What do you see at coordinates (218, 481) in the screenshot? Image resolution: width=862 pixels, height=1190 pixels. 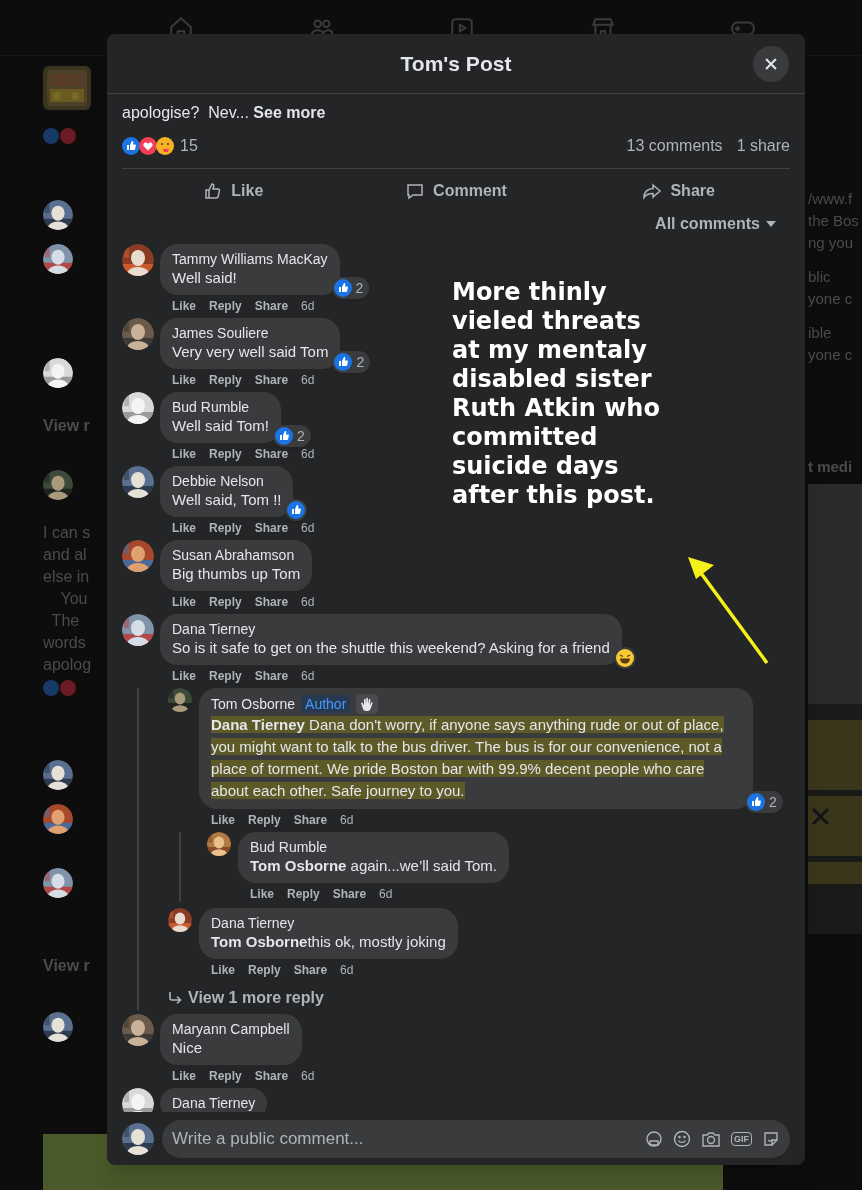 I see `commenter-name: Debbie Nelson` at bounding box center [218, 481].